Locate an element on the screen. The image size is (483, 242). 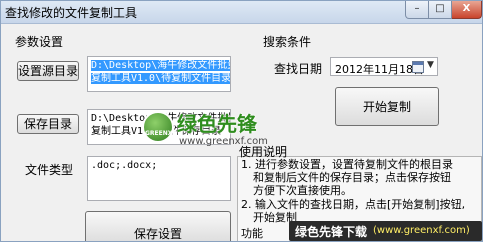
params-group-label: 参数设置 is located at coordinates (39, 42).